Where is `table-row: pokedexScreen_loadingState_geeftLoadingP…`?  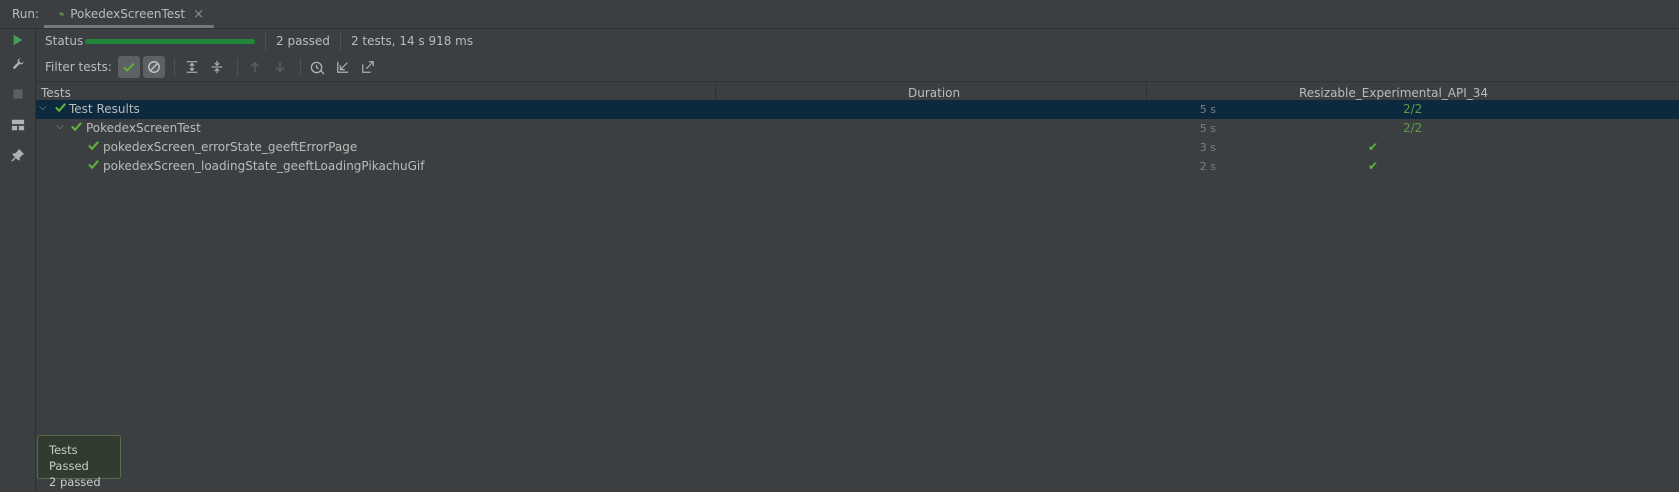 table-row: pokedexScreen_loadingState_geeftLoadingP… is located at coordinates (857, 166).